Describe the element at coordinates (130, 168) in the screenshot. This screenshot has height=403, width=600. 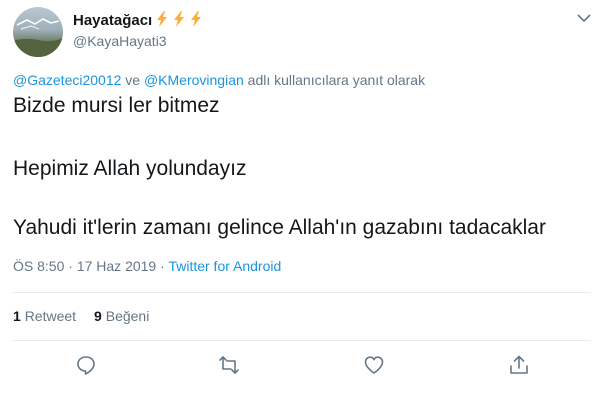
I see `tweet-text-line: Hepimiz Allah yolundayız` at that location.